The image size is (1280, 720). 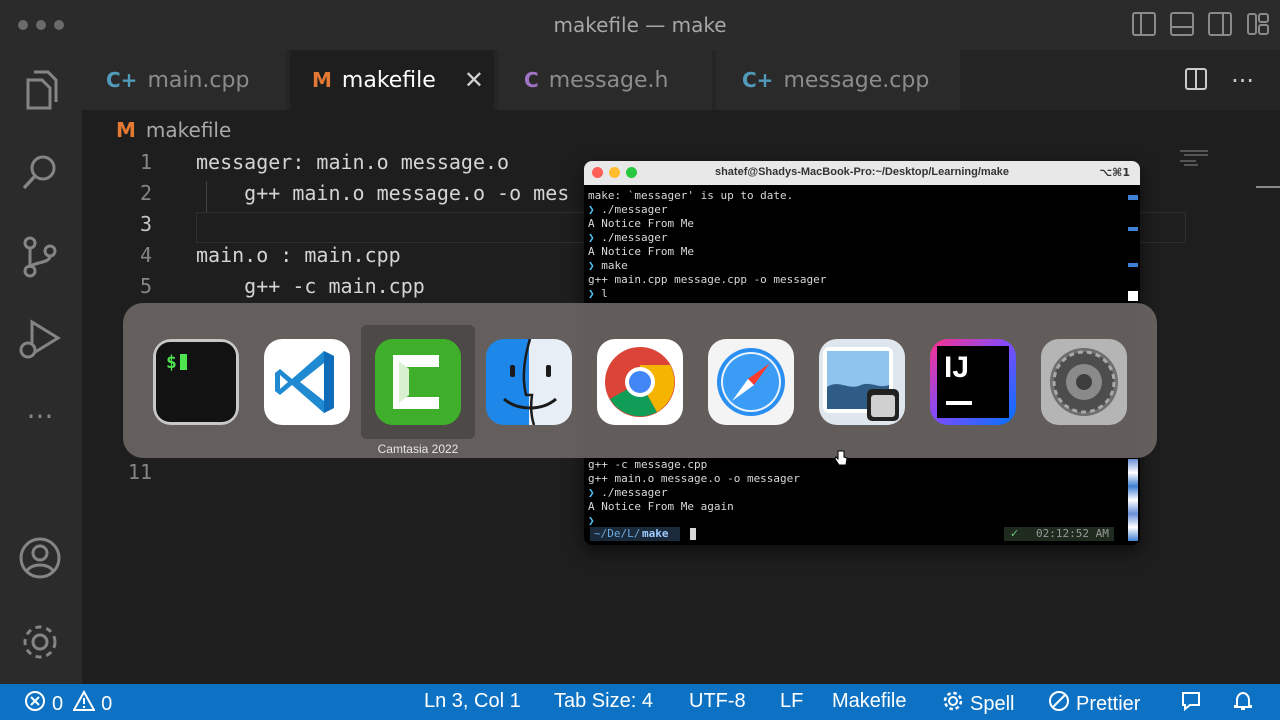 I want to click on close-icon: ✕, so click(x=474, y=80).